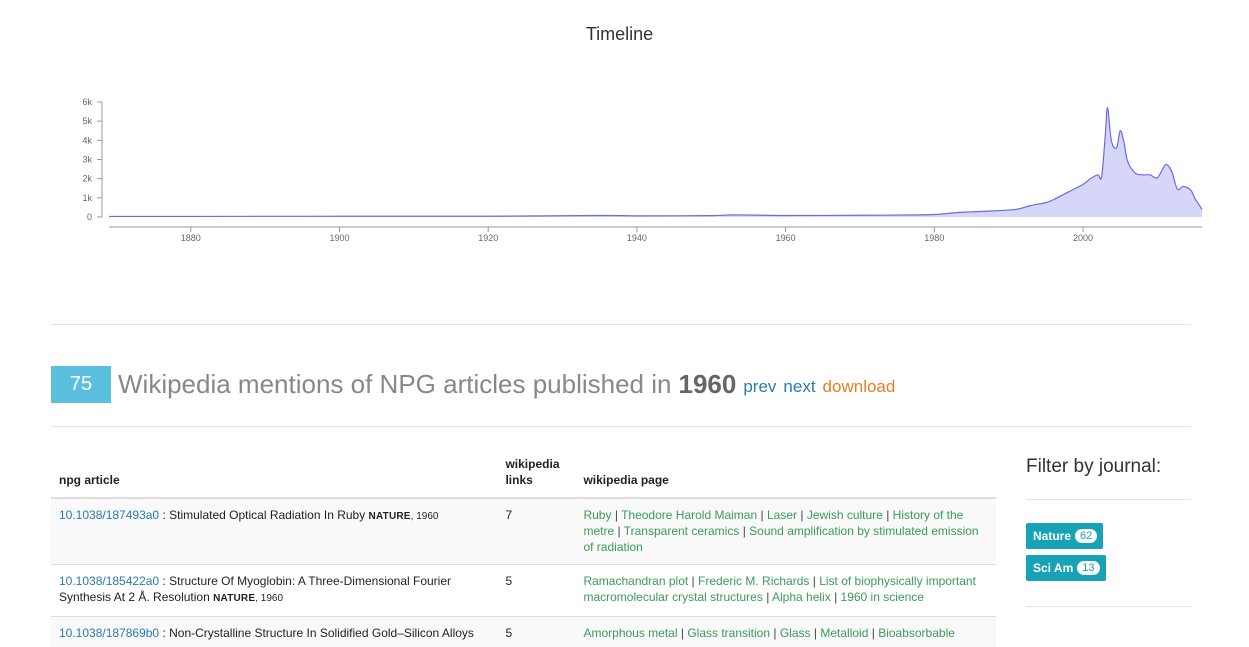 This screenshot has height=647, width=1249. What do you see at coordinates (191, 238) in the screenshot?
I see `x-tick-label: 1880` at bounding box center [191, 238].